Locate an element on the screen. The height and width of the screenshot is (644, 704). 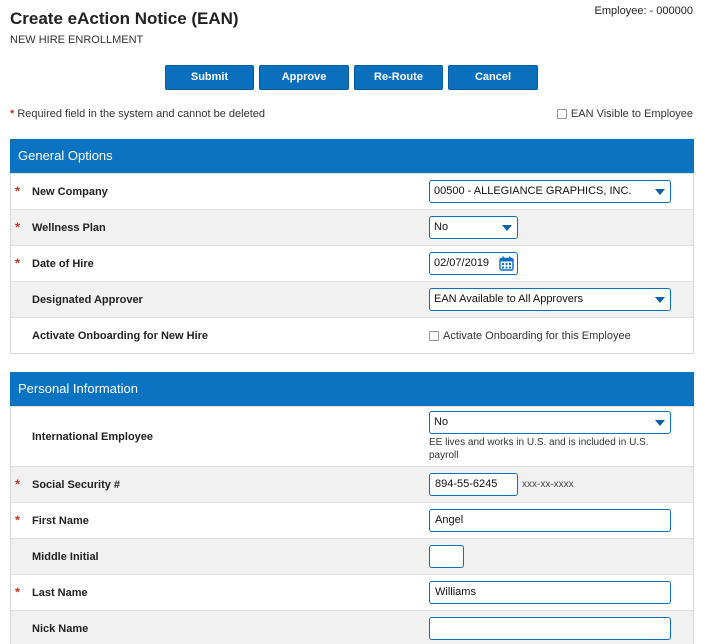
date-of-hire-value: 02/07/2019 is located at coordinates (462, 263).